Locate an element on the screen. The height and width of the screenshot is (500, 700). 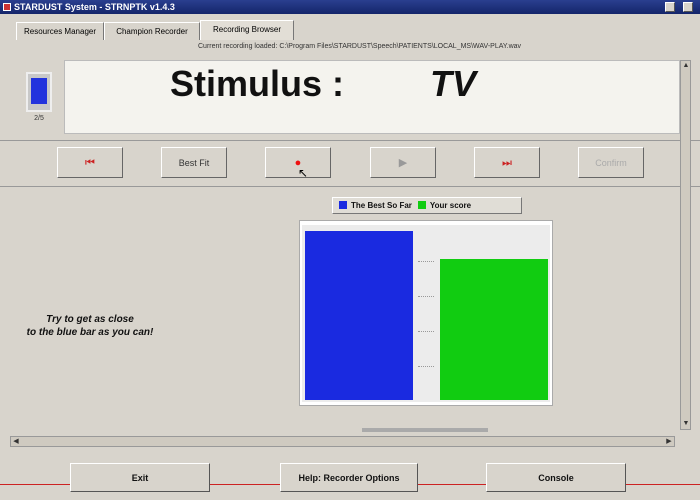
console-label: Console is located at coordinates (556, 478).